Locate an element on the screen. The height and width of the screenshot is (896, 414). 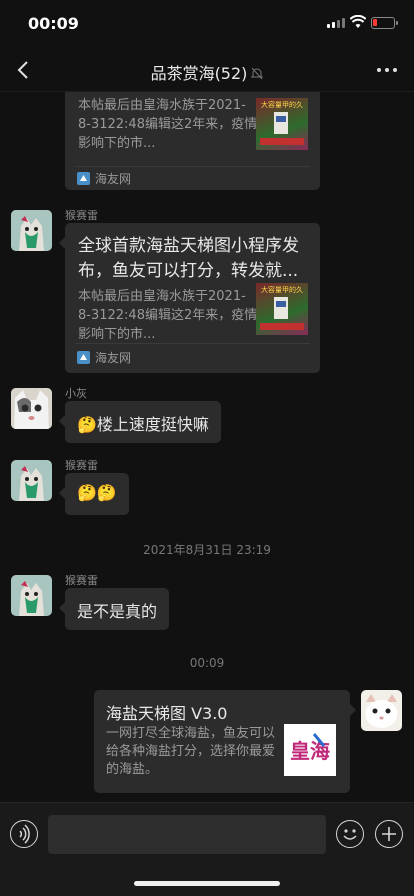
message-text: 是不是真的 is located at coordinates (117, 611).